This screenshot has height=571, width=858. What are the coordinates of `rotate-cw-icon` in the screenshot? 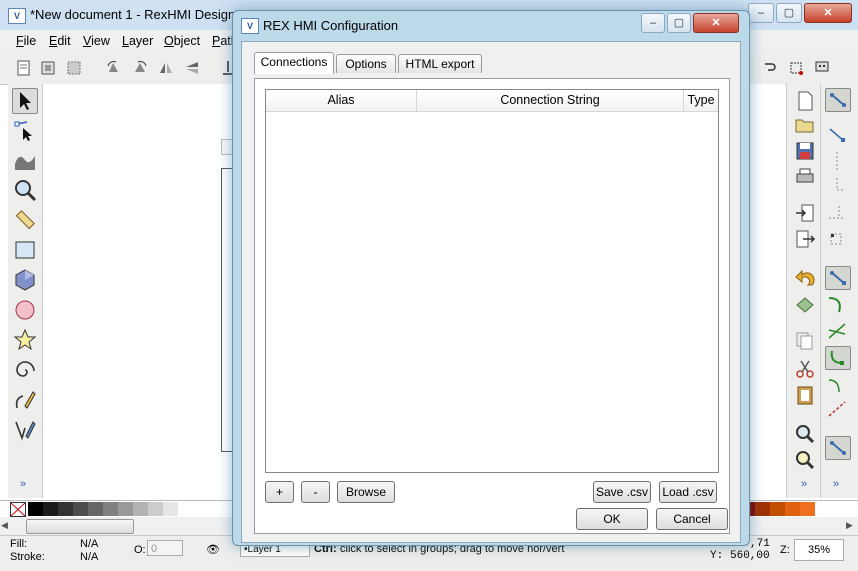 It's located at (140, 68).